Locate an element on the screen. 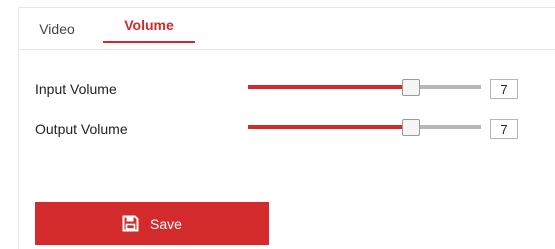 This screenshot has height=249, width=555. output-volume-slider is located at coordinates (364, 127).